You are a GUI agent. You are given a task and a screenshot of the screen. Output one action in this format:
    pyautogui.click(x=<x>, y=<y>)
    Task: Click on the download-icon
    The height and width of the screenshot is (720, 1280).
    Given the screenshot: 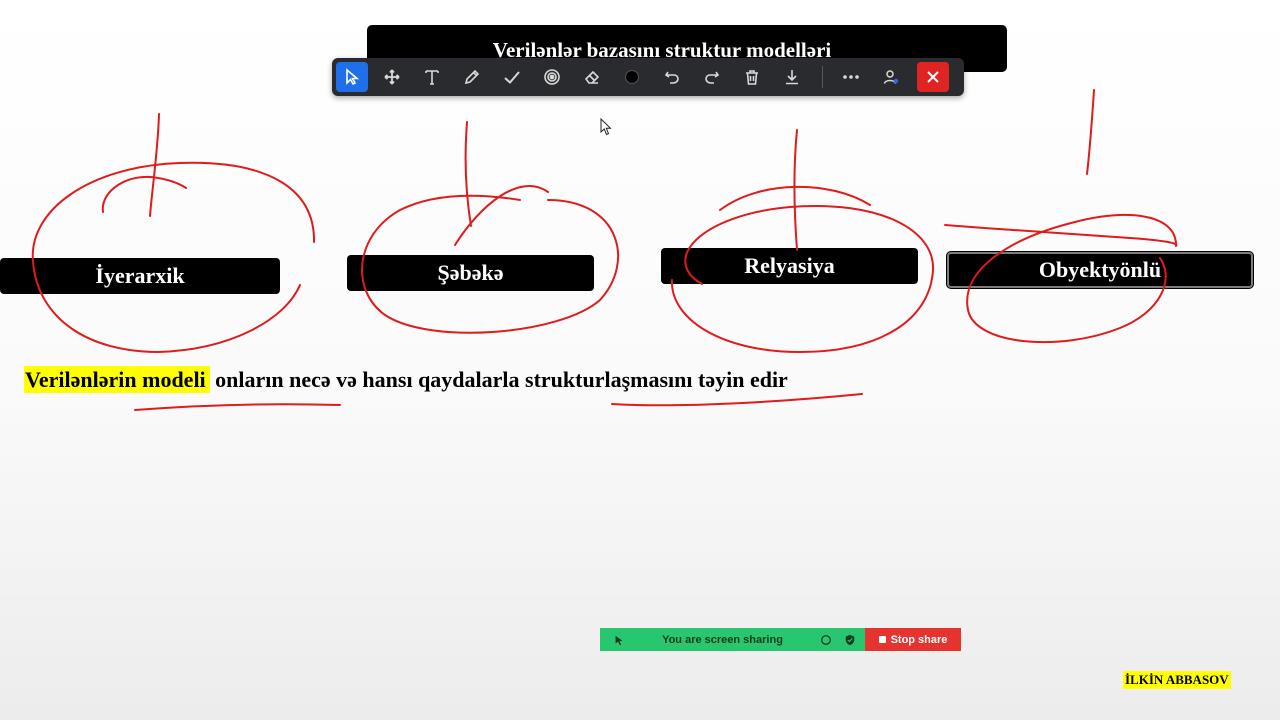 What is the action you would take?
    pyautogui.click(x=792, y=77)
    